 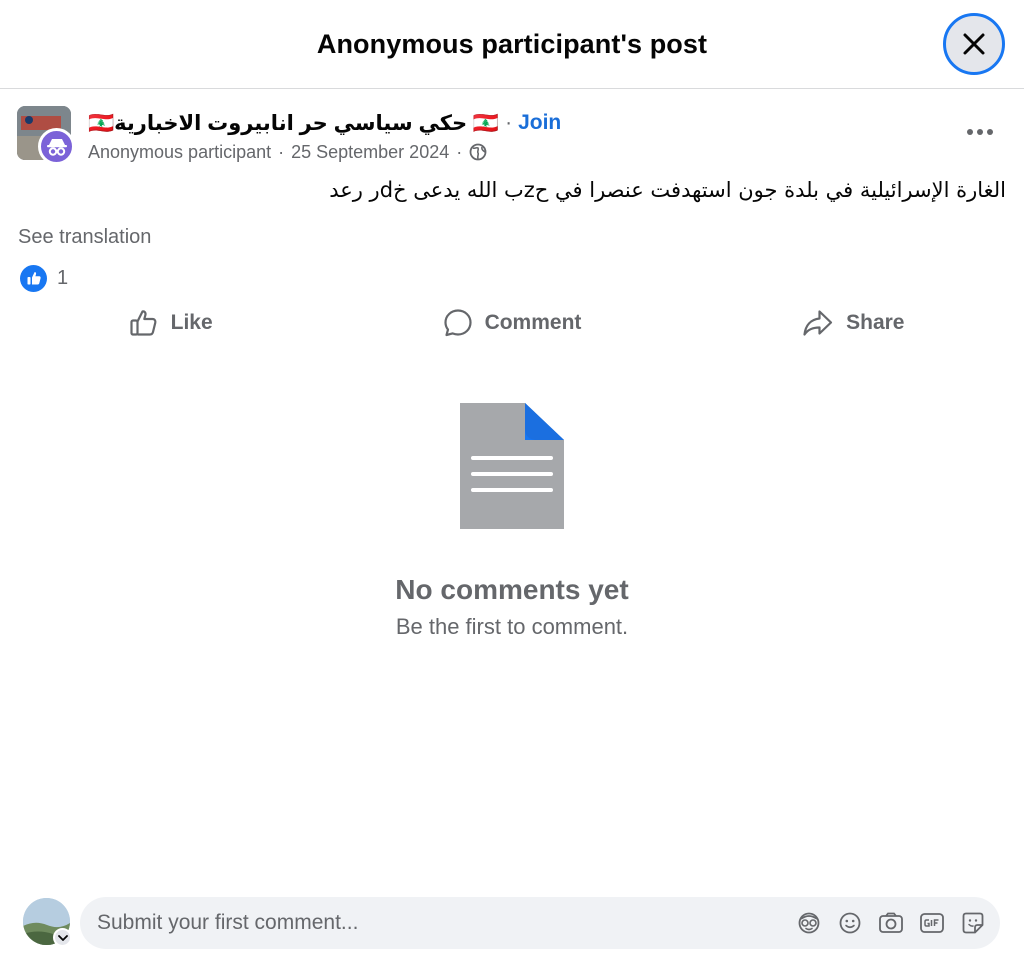 I want to click on avatar-sticker-icon, so click(x=809, y=923).